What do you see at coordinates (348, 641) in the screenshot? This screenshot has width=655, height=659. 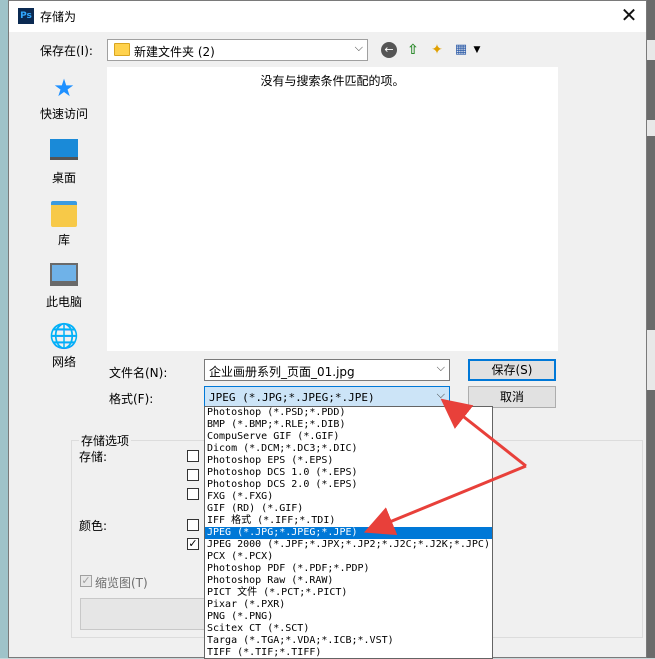 I see `format-option: Targa (*.TGA;*.VDA;*.ICB;*.VST)` at bounding box center [348, 641].